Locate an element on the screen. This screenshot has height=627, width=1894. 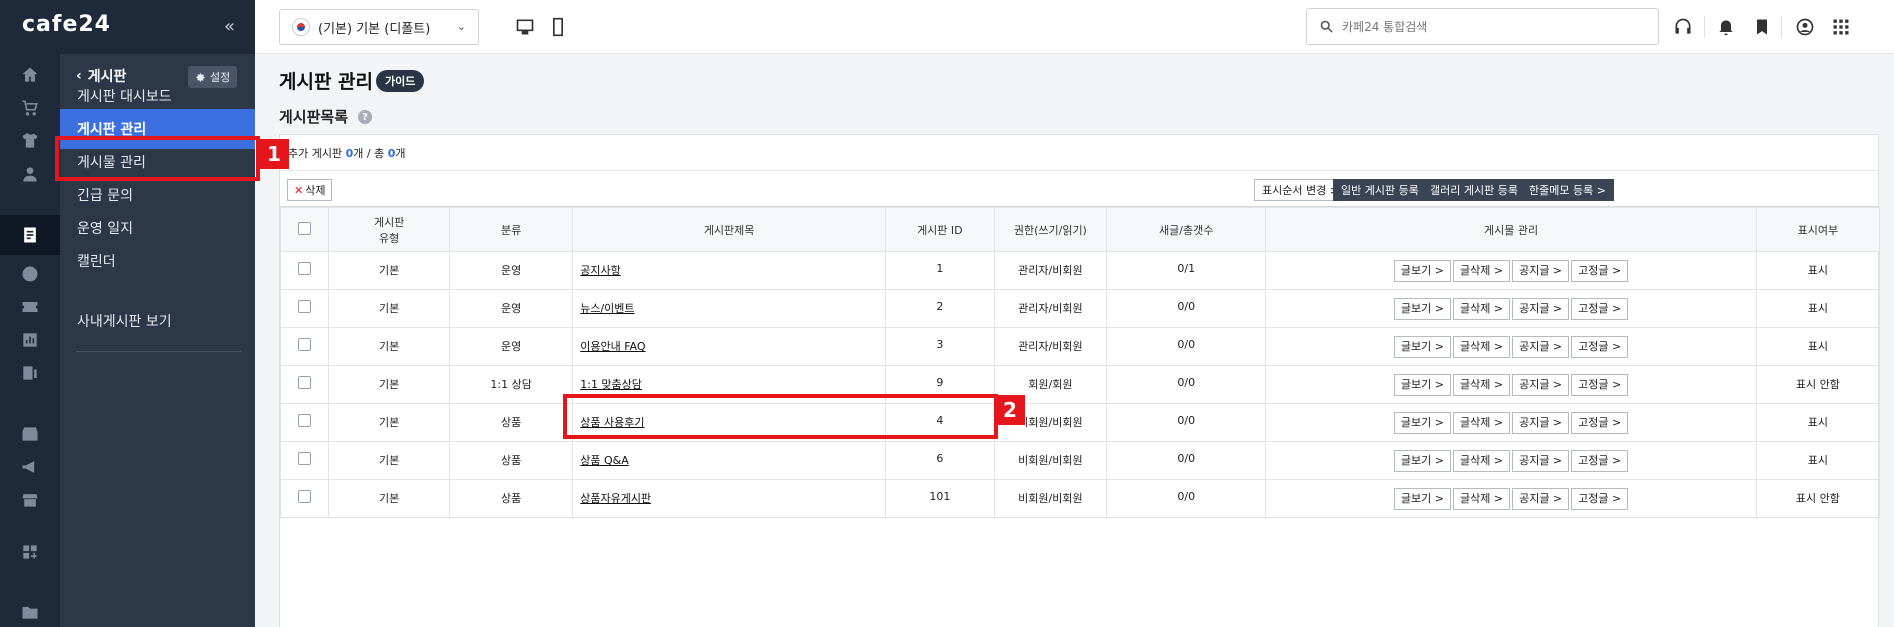
board-title-link: 상품자유게시판 is located at coordinates (615, 498).